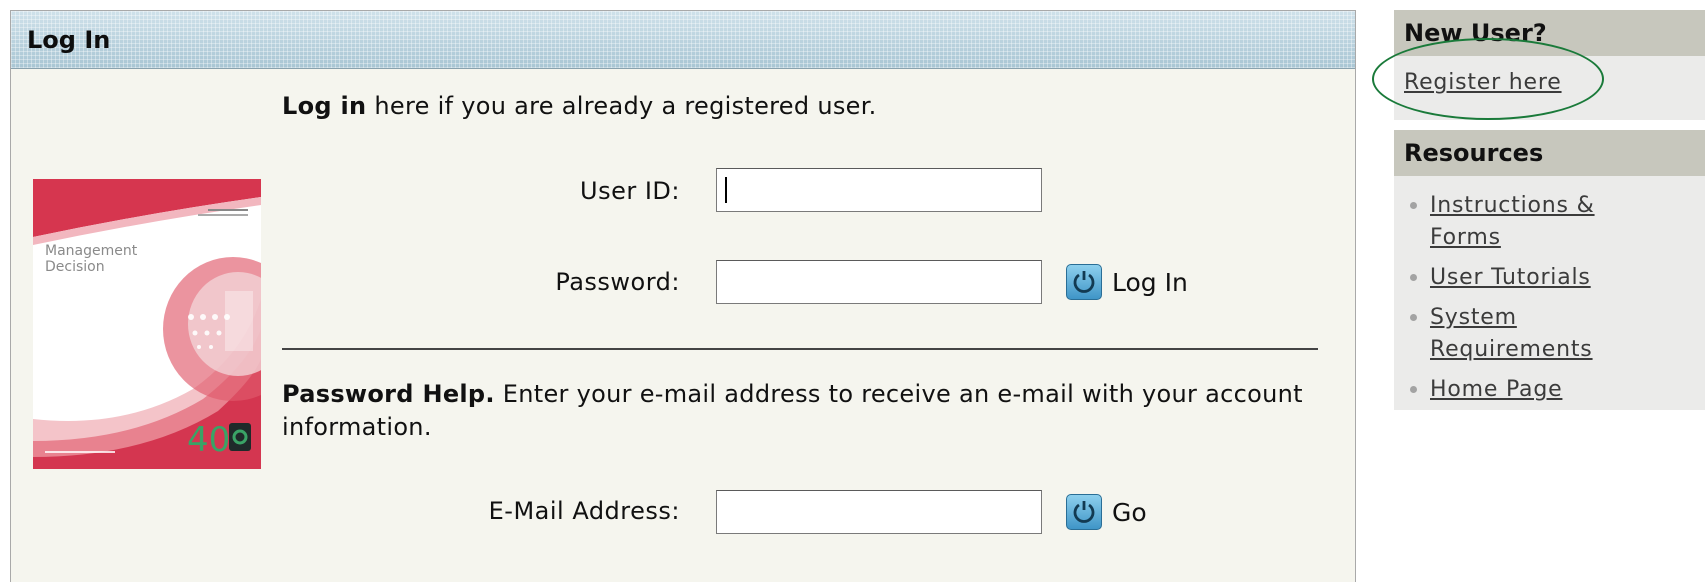  What do you see at coordinates (1129, 512) in the screenshot?
I see `go-button-label: Go` at bounding box center [1129, 512].